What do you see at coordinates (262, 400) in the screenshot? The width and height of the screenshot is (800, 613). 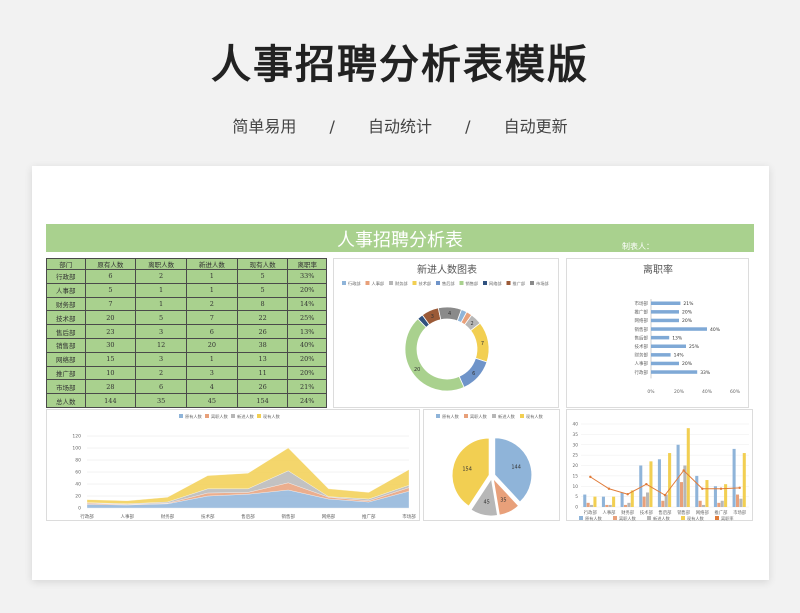 I see `table-cell: 154` at bounding box center [262, 400].